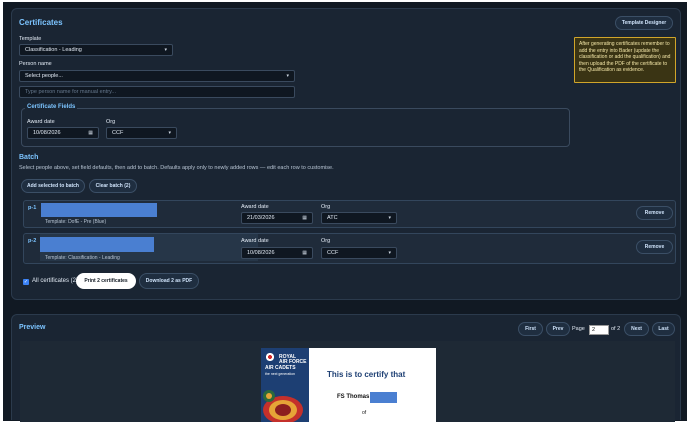  What do you see at coordinates (599, 330) in the screenshot?
I see `page-number-input: 2` at bounding box center [599, 330].